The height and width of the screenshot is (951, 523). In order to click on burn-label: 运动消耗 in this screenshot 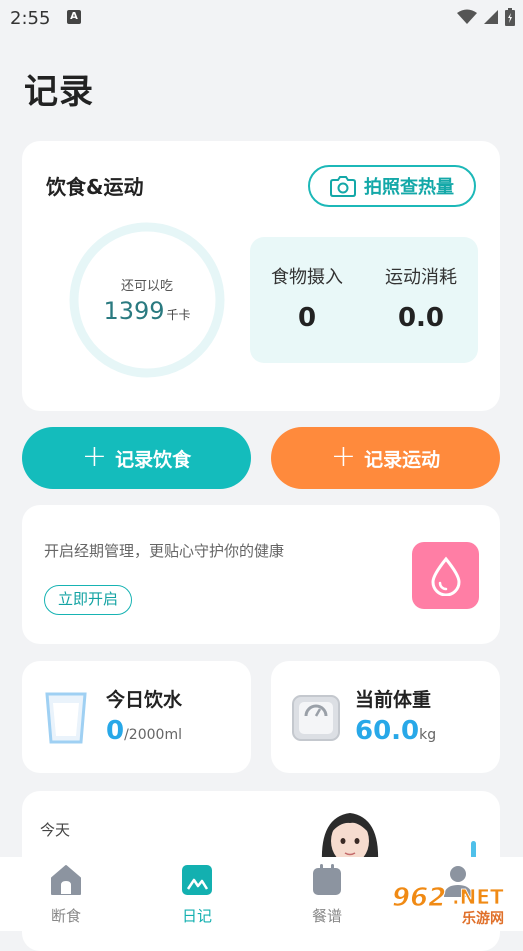, I will do `click(421, 277)`.